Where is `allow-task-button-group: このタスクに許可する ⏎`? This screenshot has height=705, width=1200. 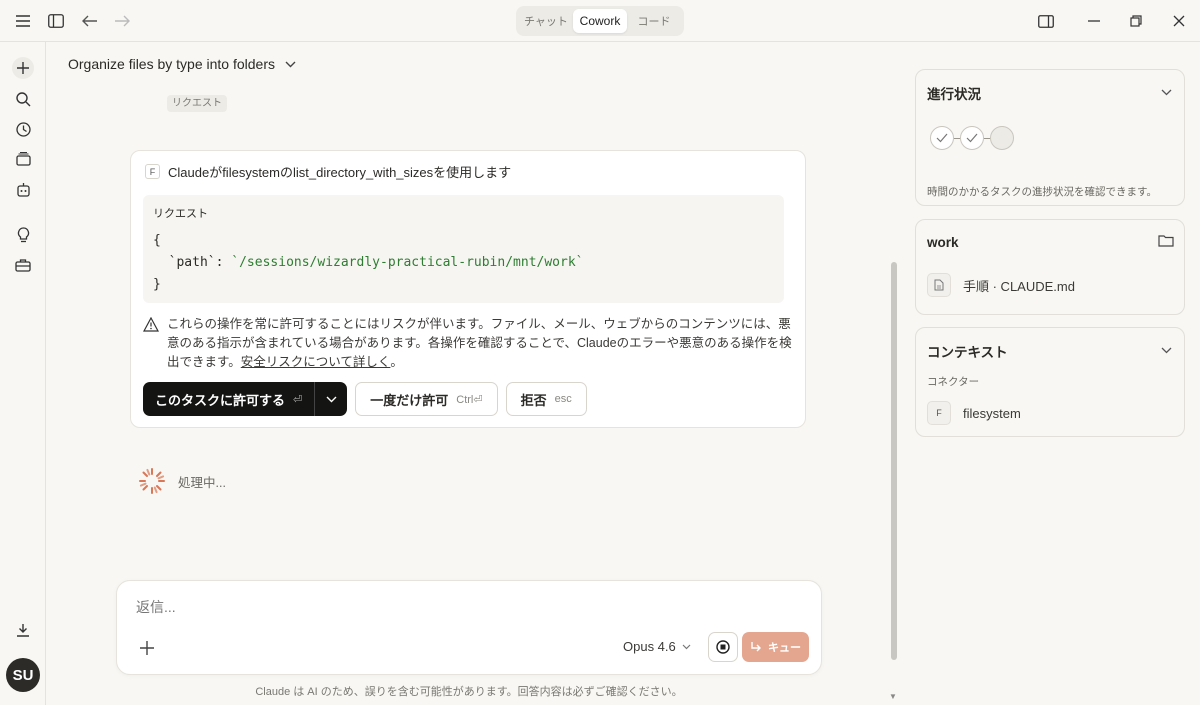 allow-task-button-group: このタスクに許可する ⏎ is located at coordinates (245, 399).